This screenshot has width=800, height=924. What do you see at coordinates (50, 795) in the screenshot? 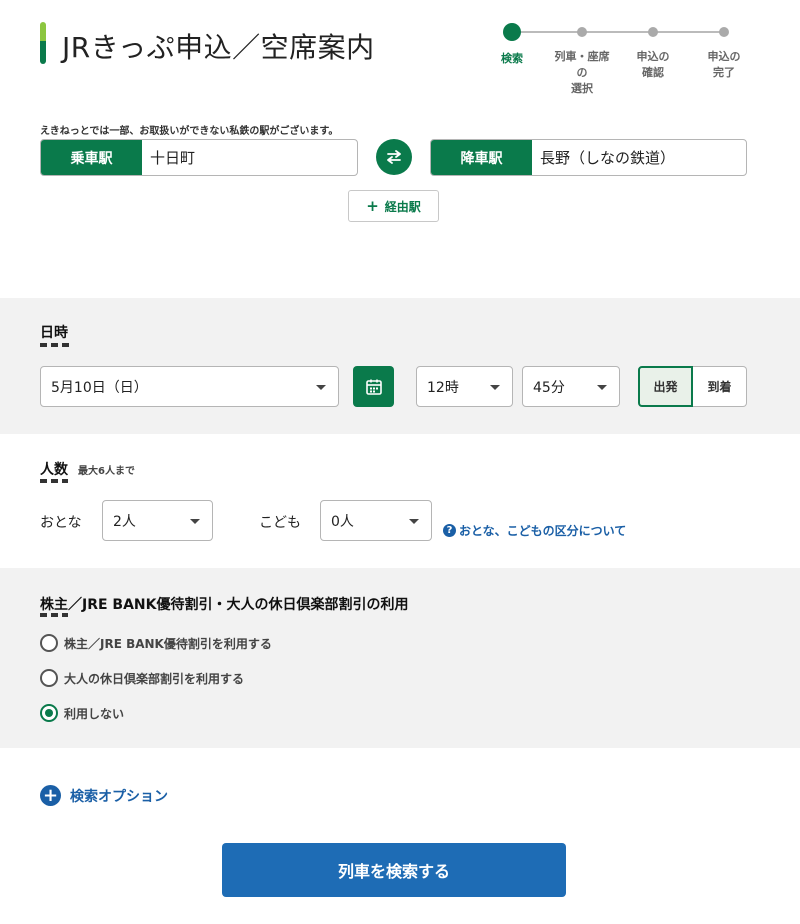
I see `plus-circle-icon: +` at bounding box center [50, 795].